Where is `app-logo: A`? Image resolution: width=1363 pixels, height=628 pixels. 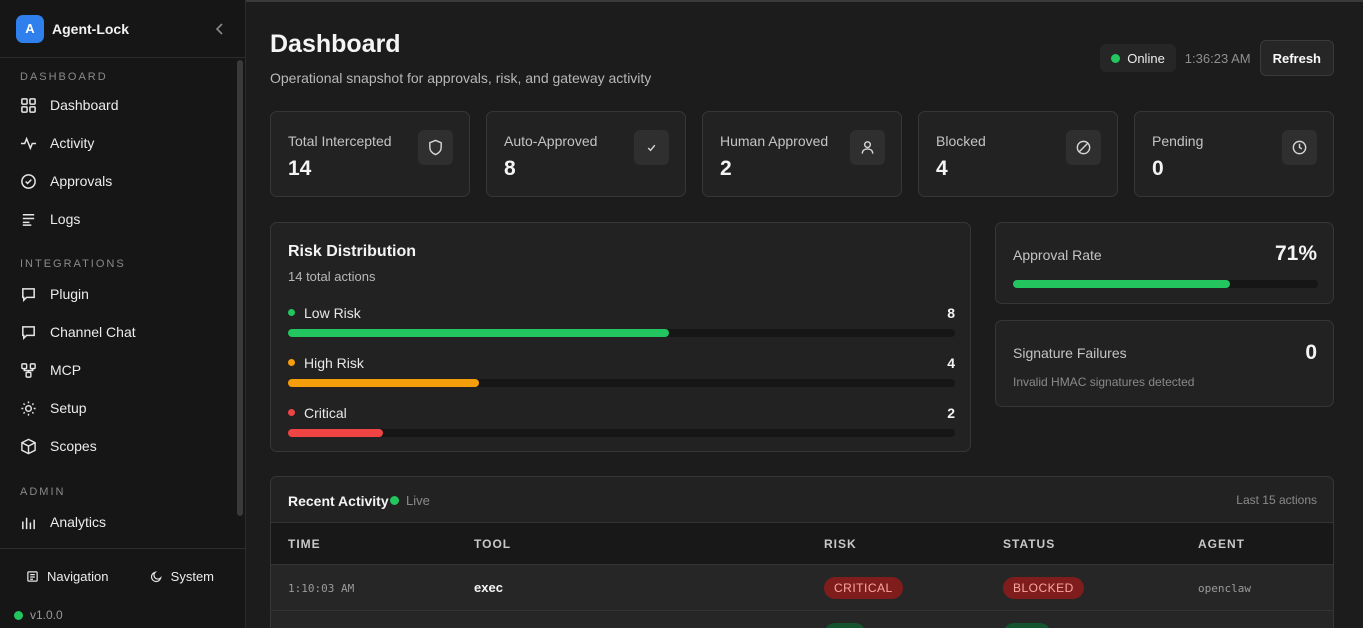 app-logo: A is located at coordinates (30, 28).